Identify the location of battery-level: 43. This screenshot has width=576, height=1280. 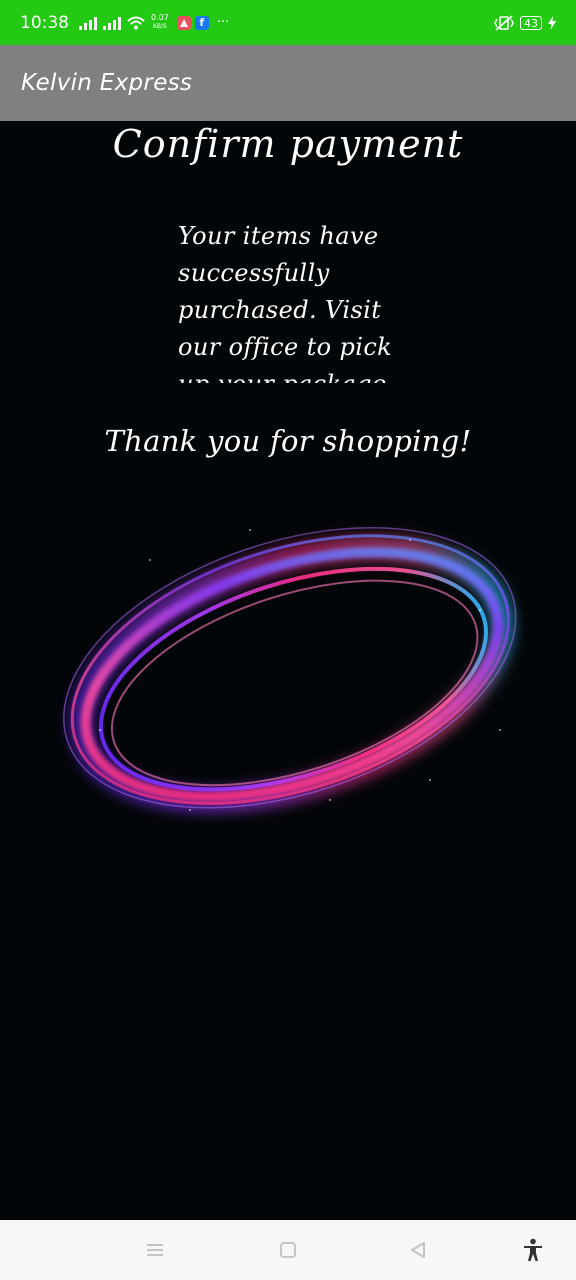
(531, 23).